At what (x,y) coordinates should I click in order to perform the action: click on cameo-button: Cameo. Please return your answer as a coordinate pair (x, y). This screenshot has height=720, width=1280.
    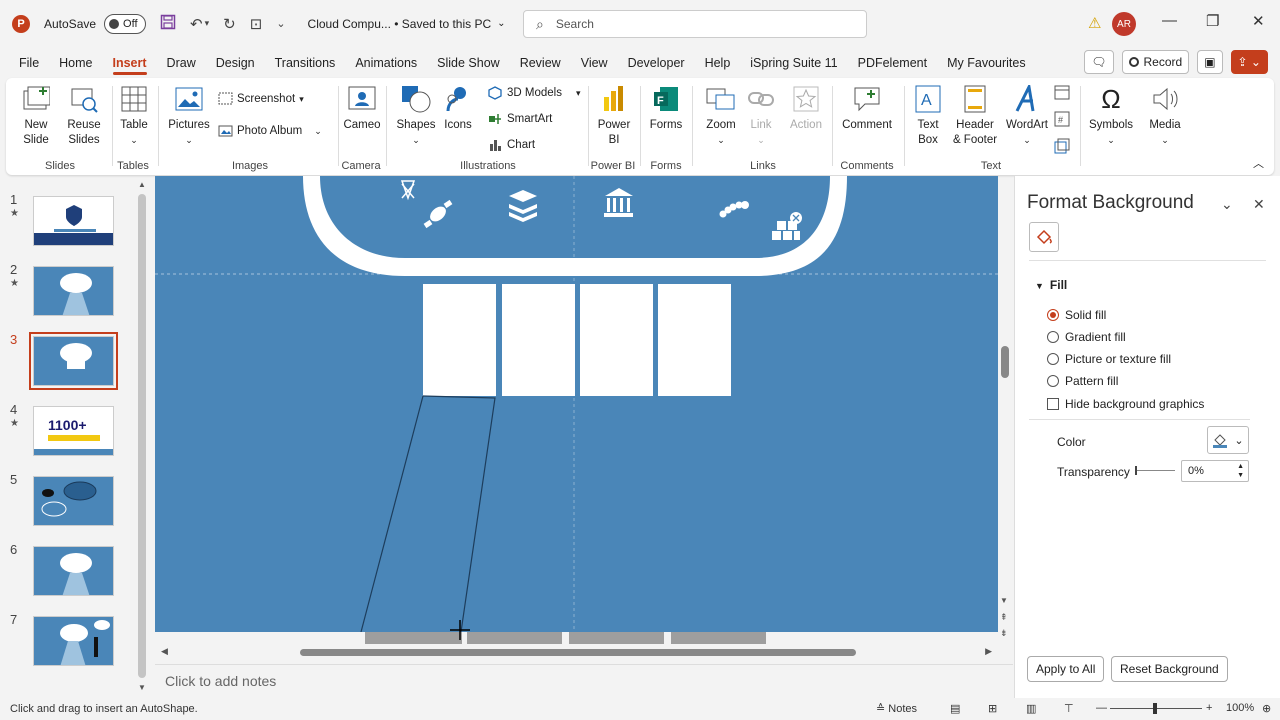
    Looking at the image, I should click on (362, 108).